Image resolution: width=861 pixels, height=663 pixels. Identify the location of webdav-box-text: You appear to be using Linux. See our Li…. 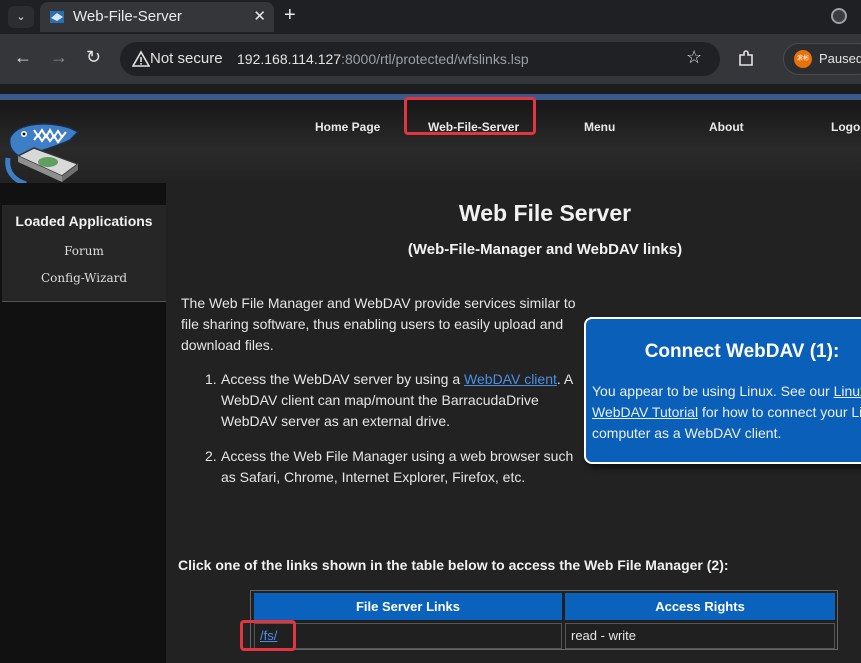
(726, 412).